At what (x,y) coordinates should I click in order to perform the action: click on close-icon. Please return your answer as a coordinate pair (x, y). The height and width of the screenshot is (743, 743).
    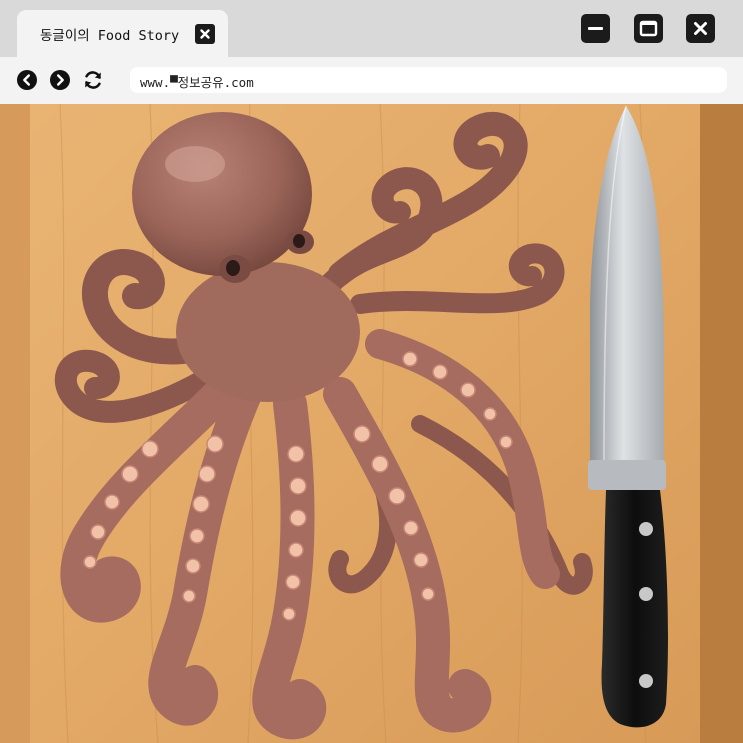
    Looking at the image, I should click on (700, 28).